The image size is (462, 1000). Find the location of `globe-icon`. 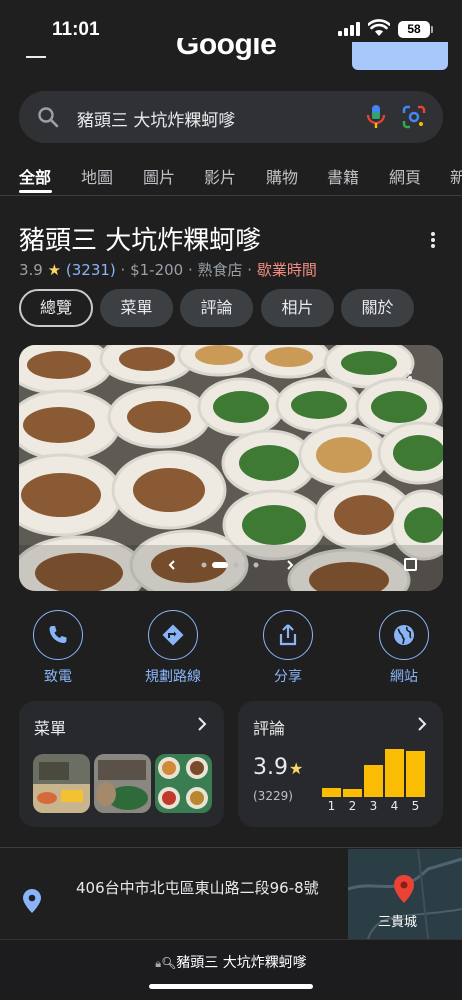

globe-icon is located at coordinates (404, 635).